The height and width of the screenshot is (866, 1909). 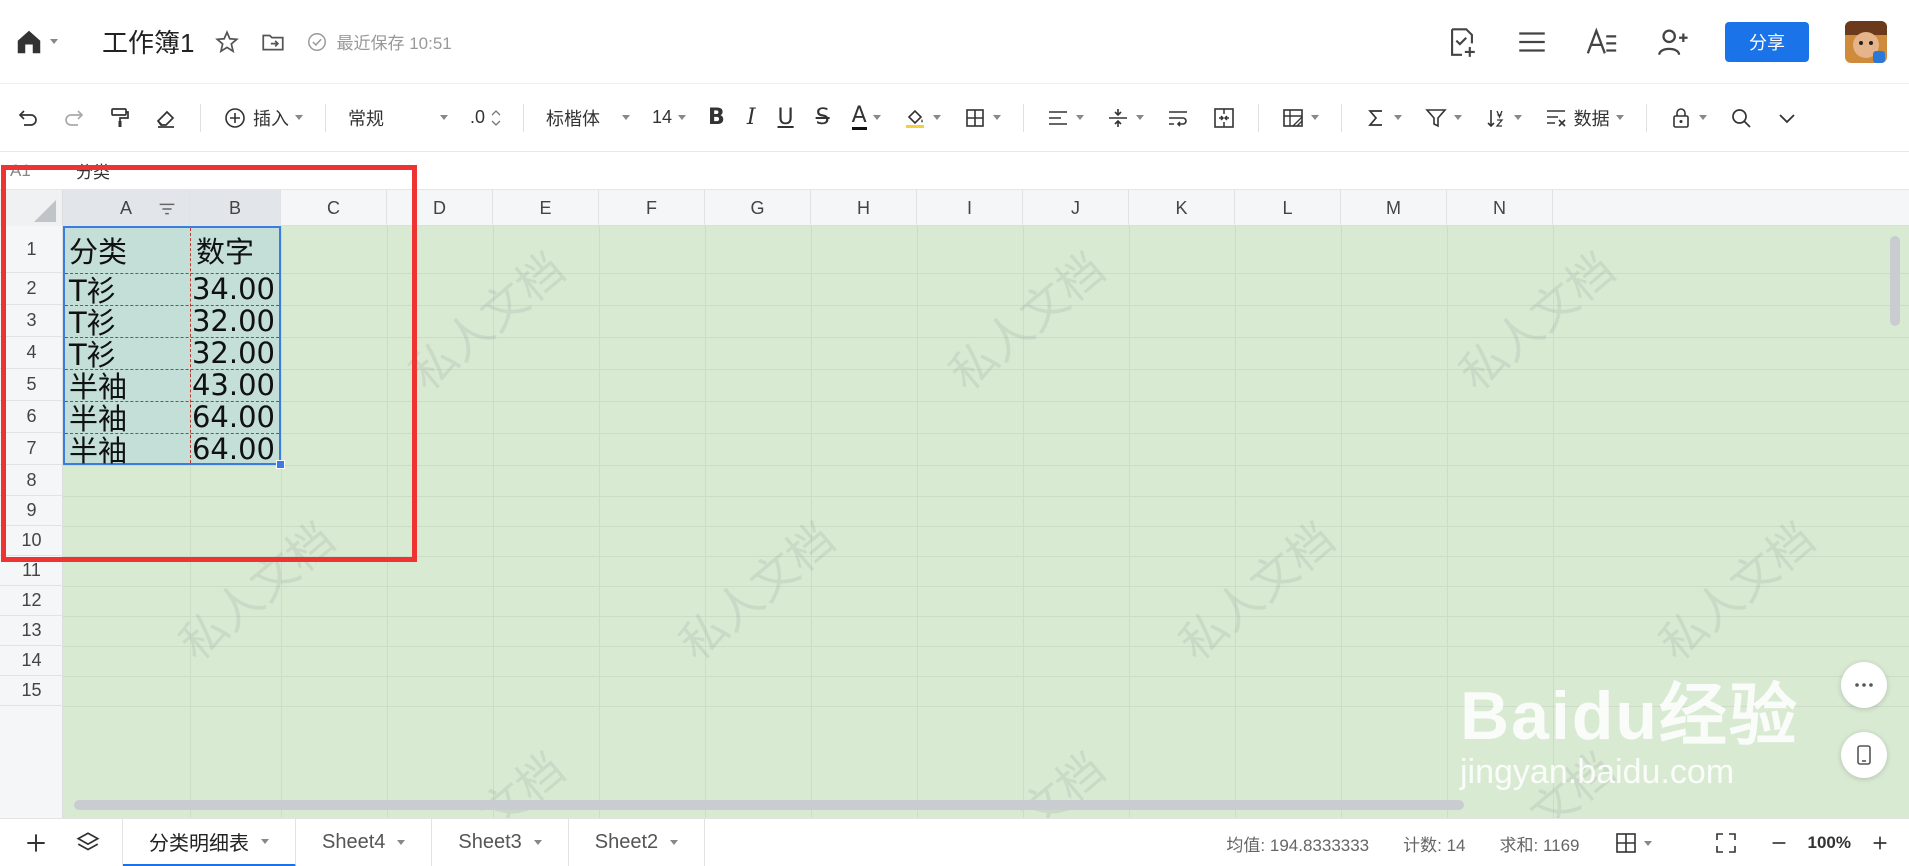 I want to click on avatar, so click(x=1866, y=42).